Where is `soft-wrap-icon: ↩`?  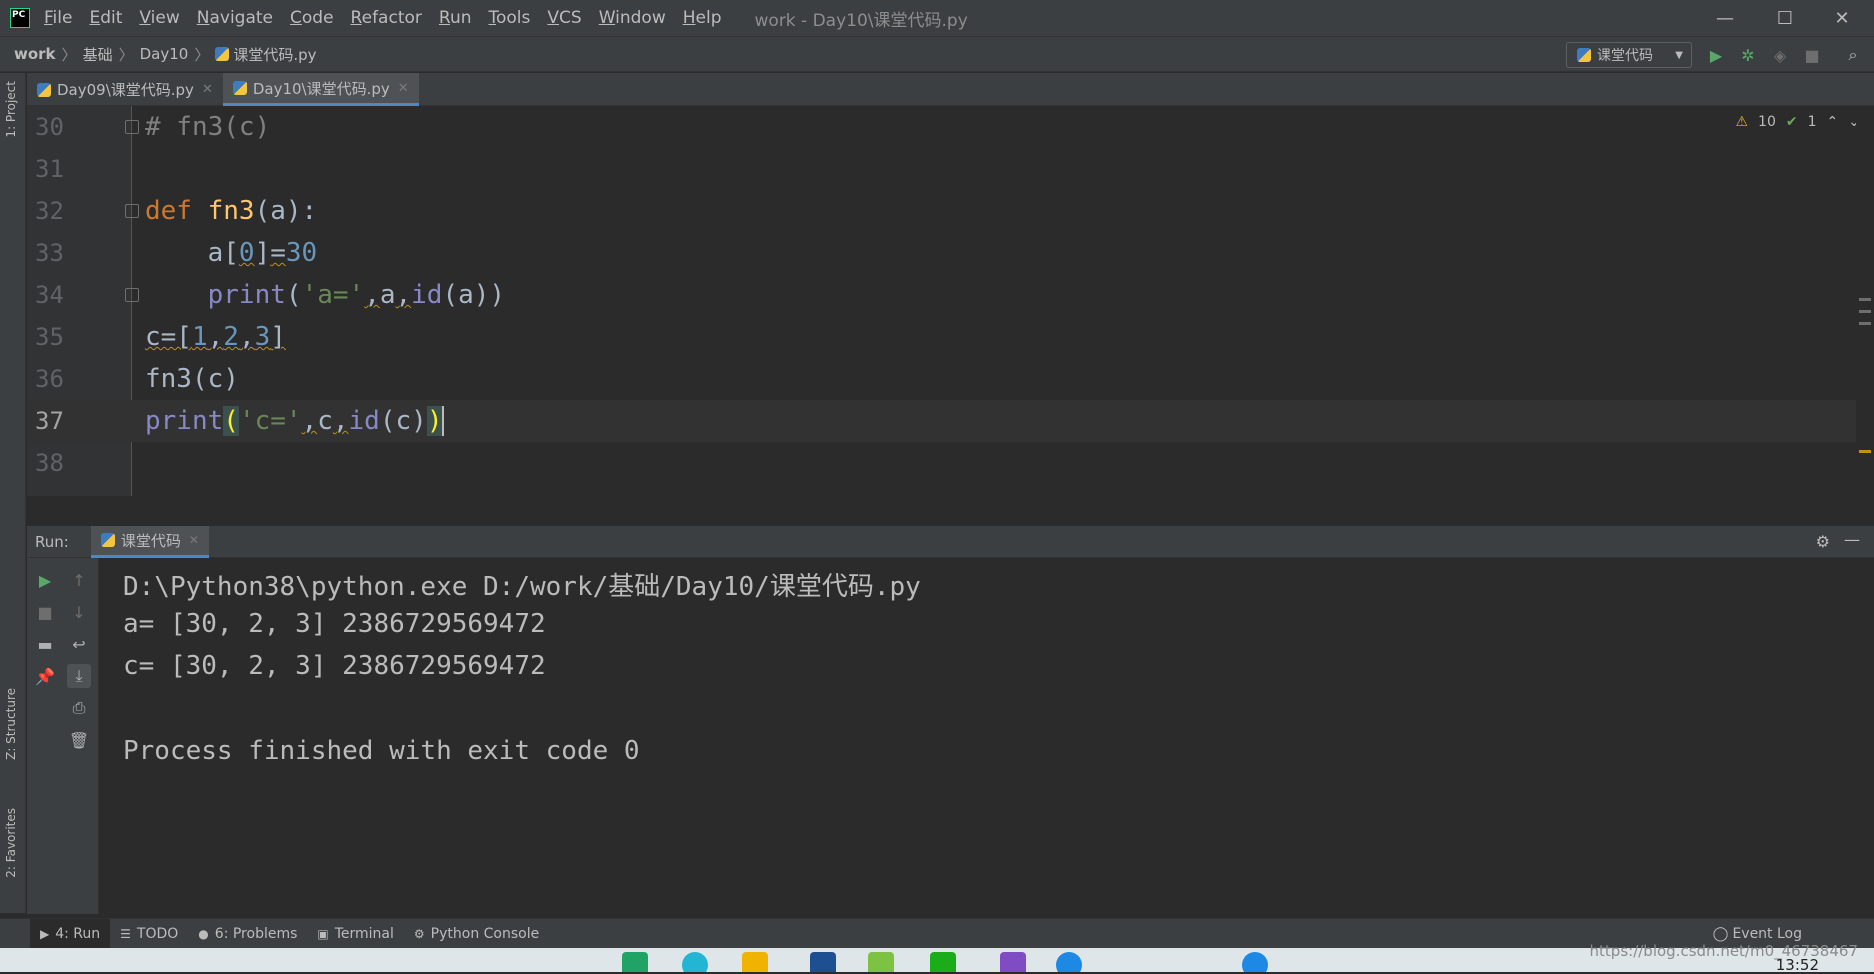 soft-wrap-icon: ↩ is located at coordinates (79, 644).